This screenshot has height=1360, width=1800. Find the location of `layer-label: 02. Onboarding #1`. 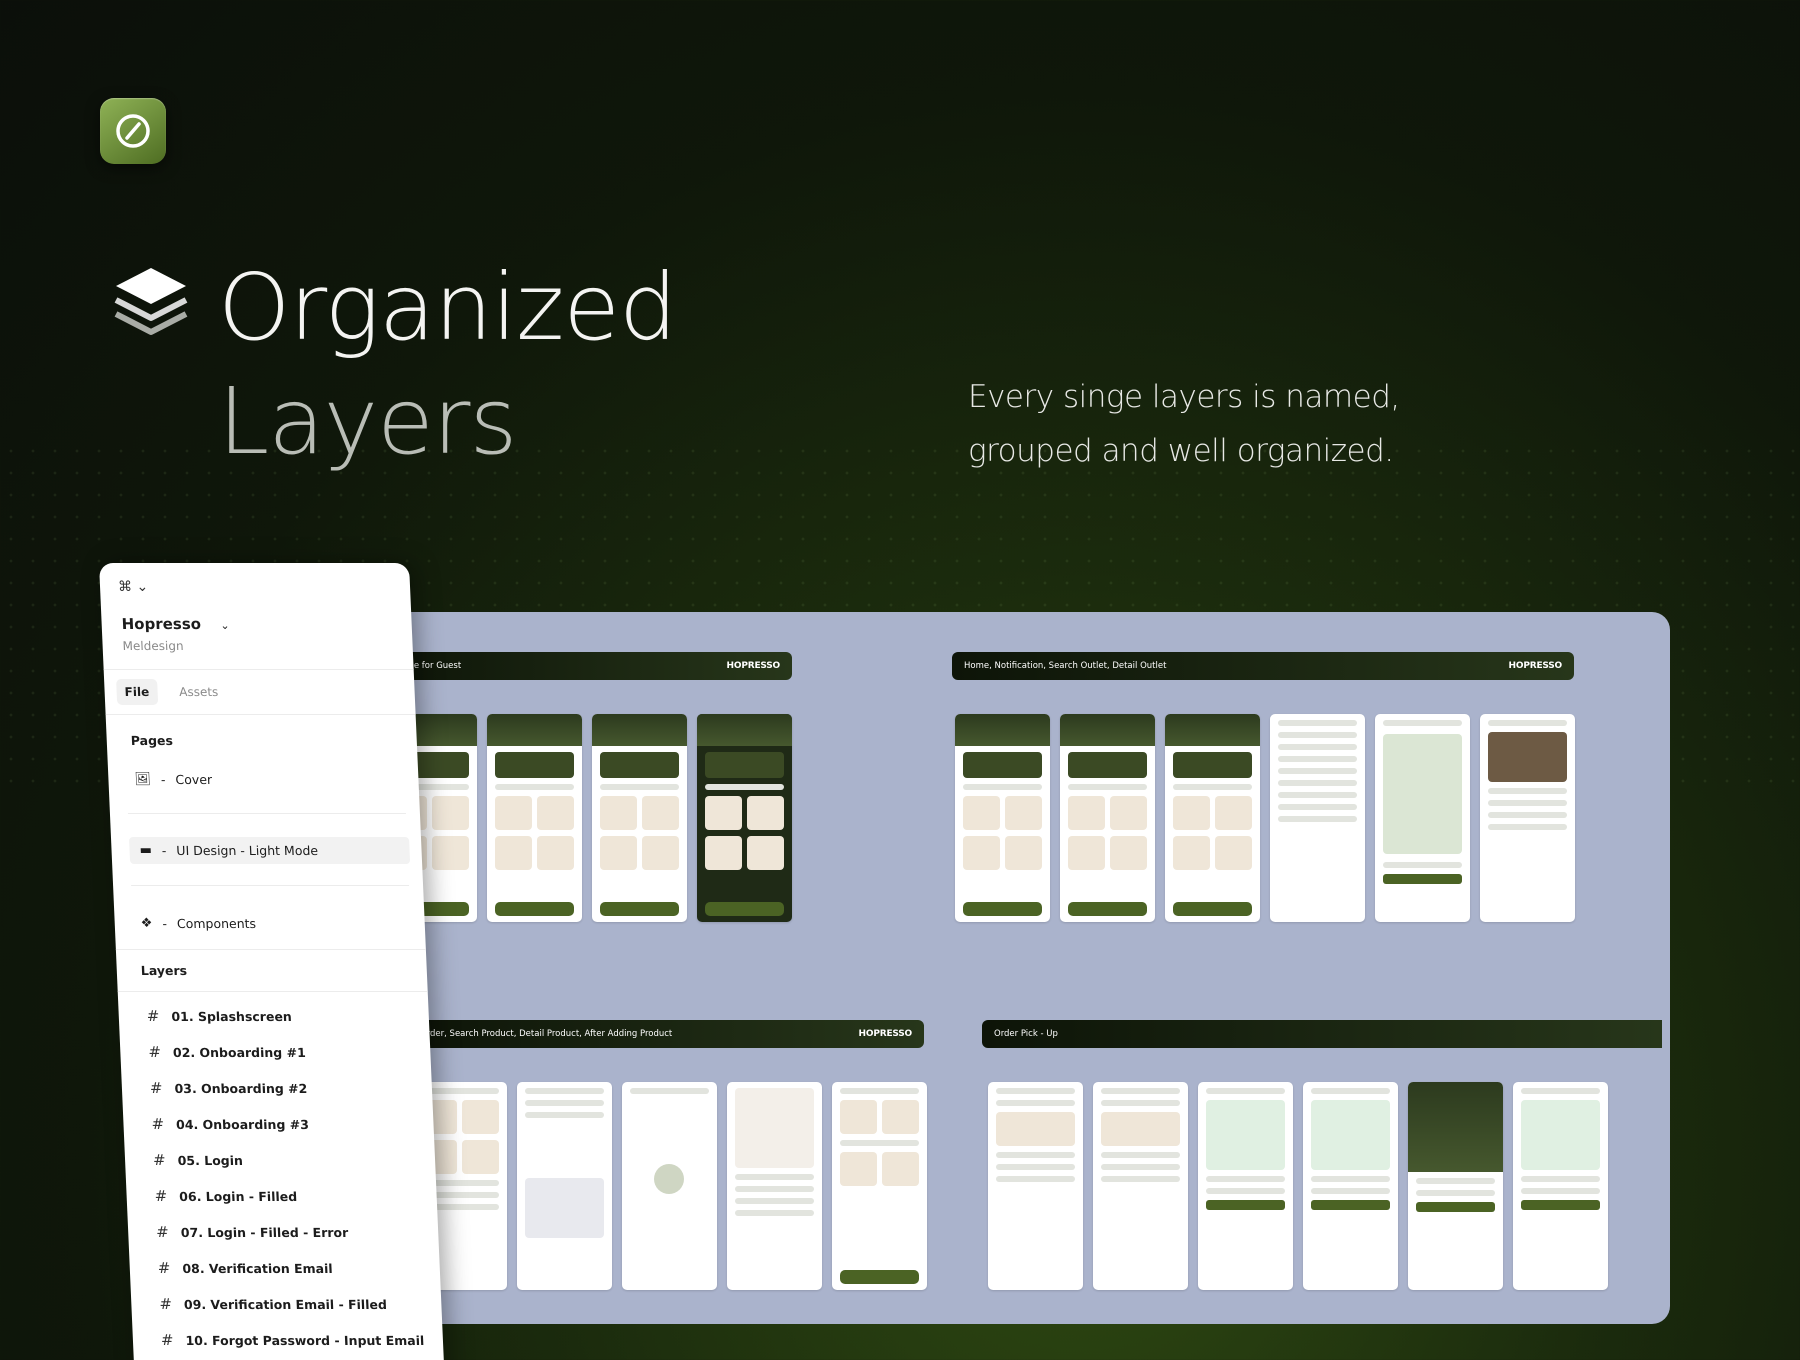

layer-label: 02. Onboarding #1 is located at coordinates (239, 1052).